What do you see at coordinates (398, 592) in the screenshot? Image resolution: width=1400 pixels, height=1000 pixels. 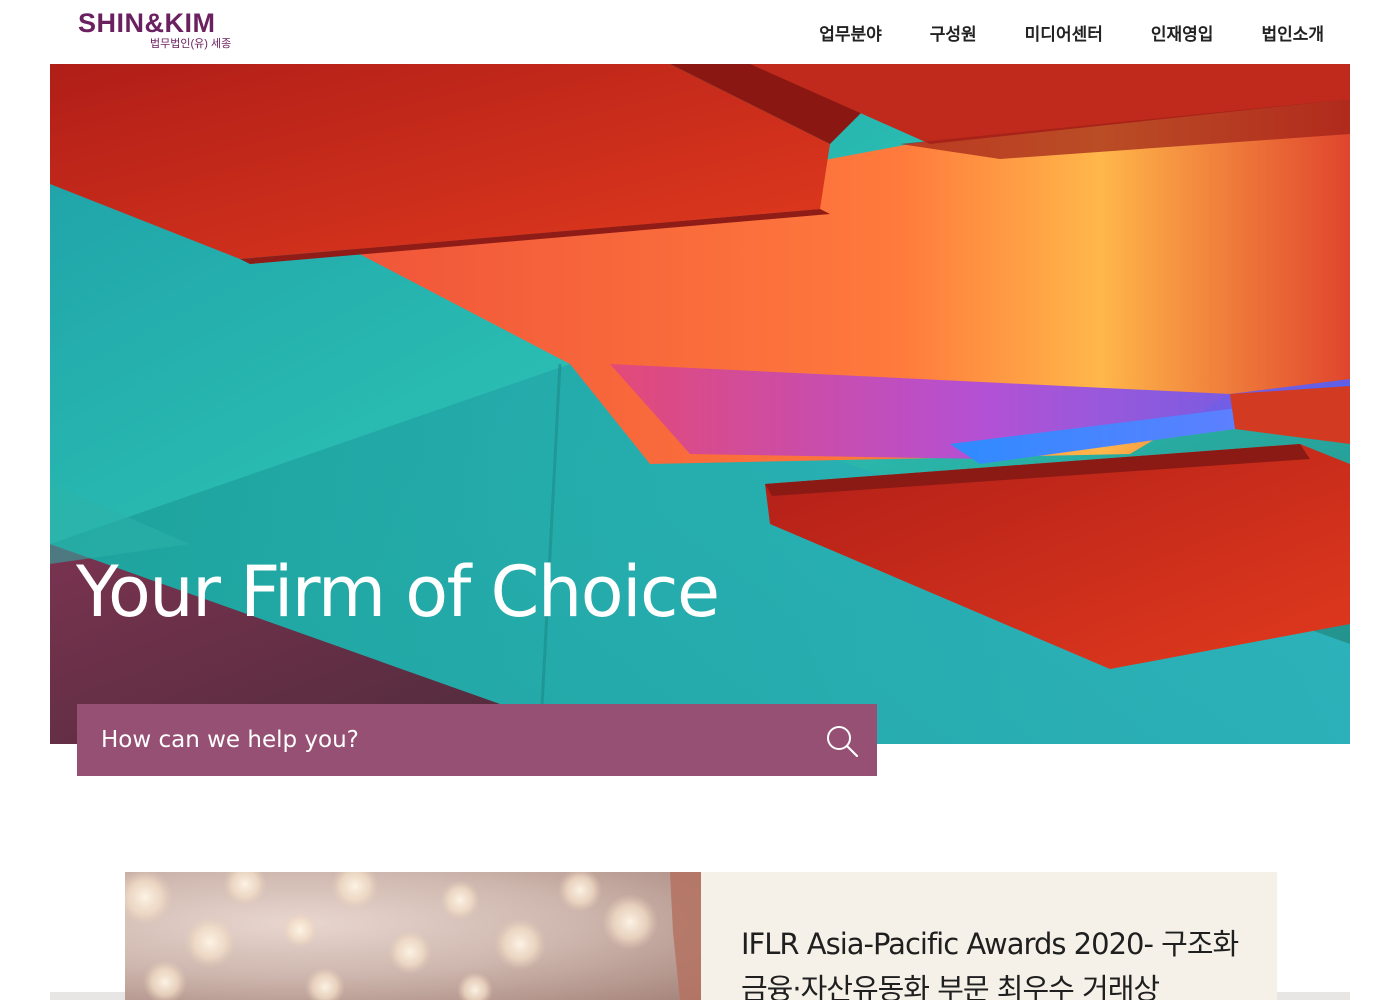 I see `hero-title: Your Firm of Choice` at bounding box center [398, 592].